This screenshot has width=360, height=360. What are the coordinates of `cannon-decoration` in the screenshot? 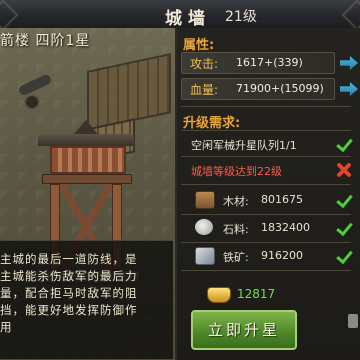 It's located at (35, 85).